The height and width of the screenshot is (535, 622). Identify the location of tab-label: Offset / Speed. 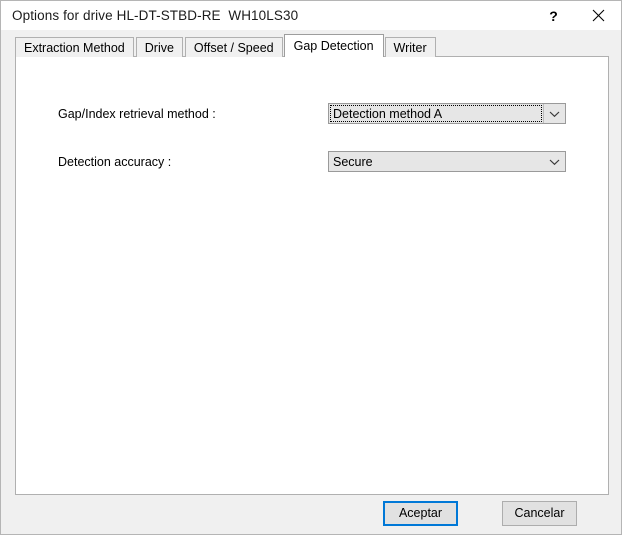
(233, 47).